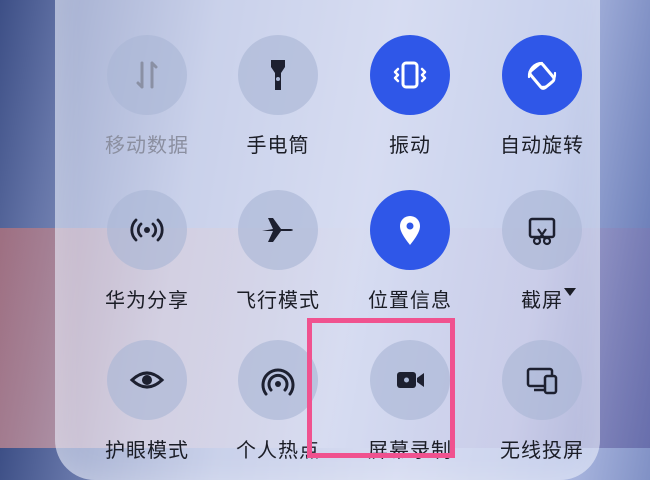 This screenshot has width=650, height=480. Describe the element at coordinates (278, 380) in the screenshot. I see `hotspot-icon` at that location.